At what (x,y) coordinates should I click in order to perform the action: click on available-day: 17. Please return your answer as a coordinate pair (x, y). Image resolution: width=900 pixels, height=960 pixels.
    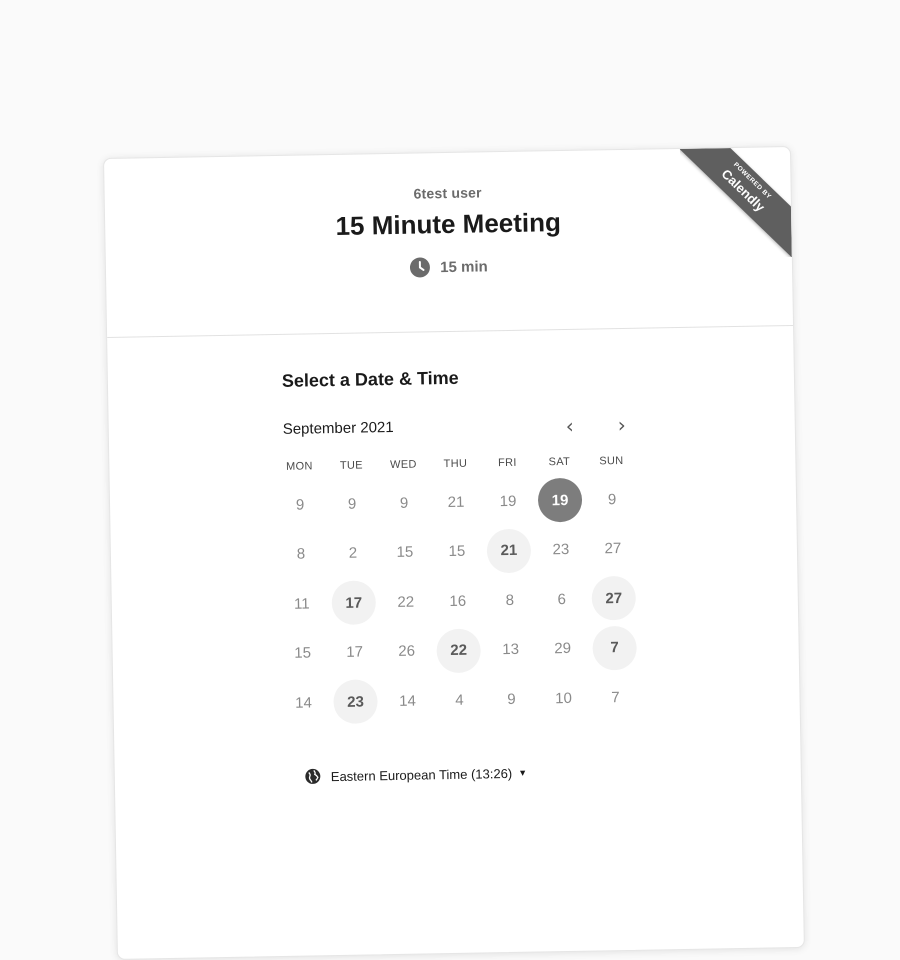
    Looking at the image, I should click on (354, 603).